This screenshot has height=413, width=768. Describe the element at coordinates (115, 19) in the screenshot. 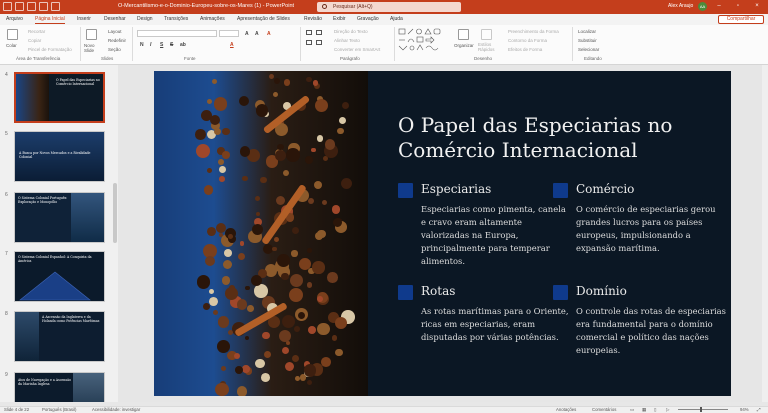

I see `tab-desenhar: Desenhar` at that location.